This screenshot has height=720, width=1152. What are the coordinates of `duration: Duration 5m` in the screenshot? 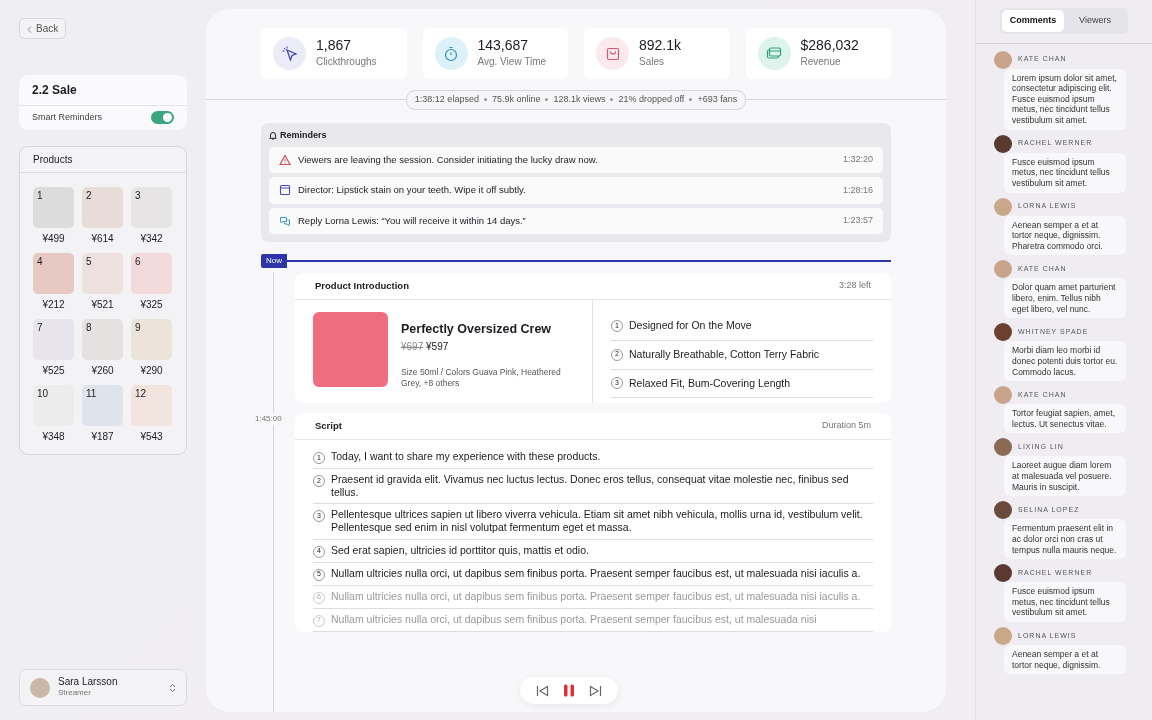 It's located at (846, 425).